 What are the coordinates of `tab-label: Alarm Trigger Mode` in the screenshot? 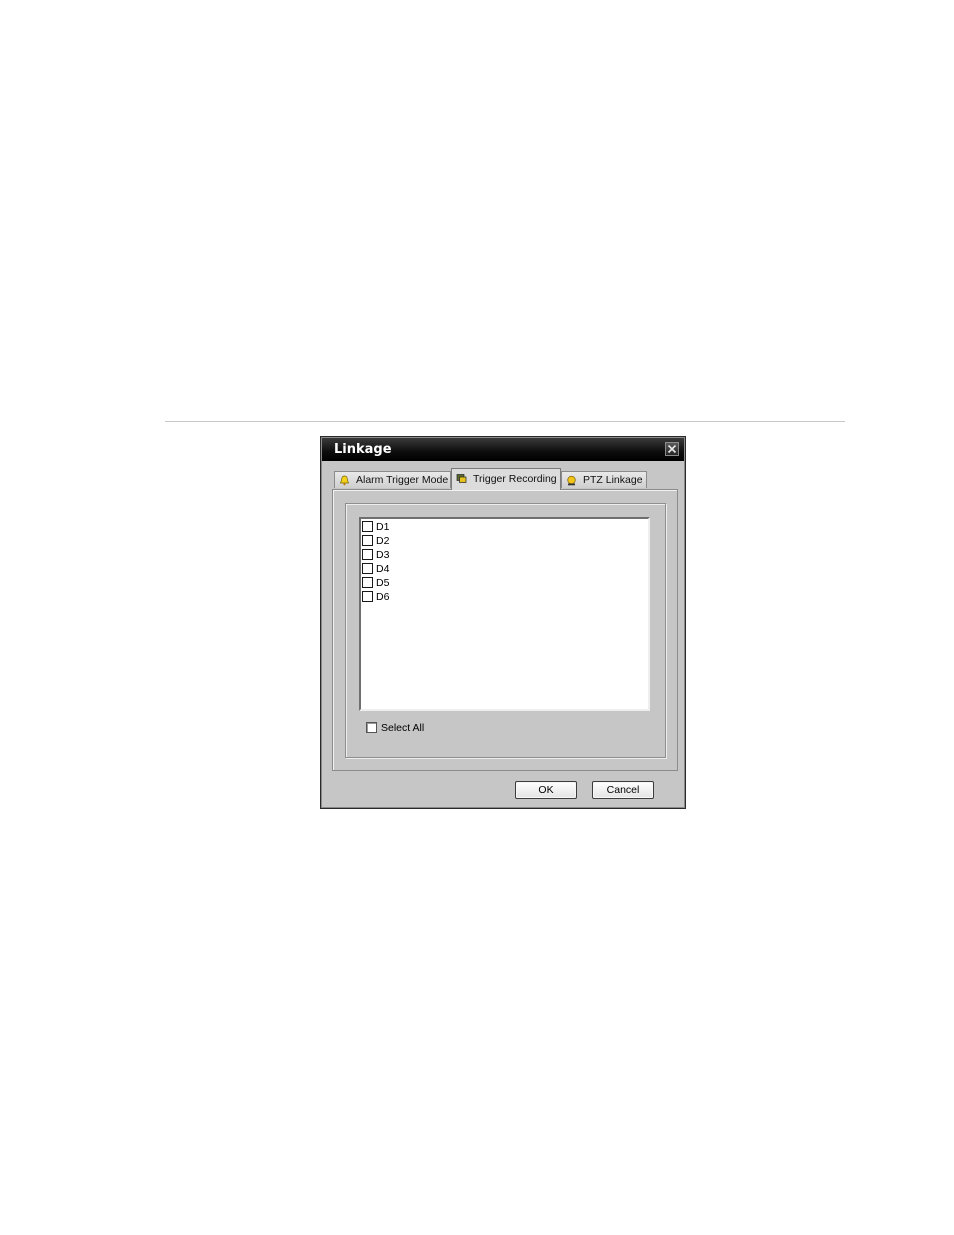 It's located at (402, 480).